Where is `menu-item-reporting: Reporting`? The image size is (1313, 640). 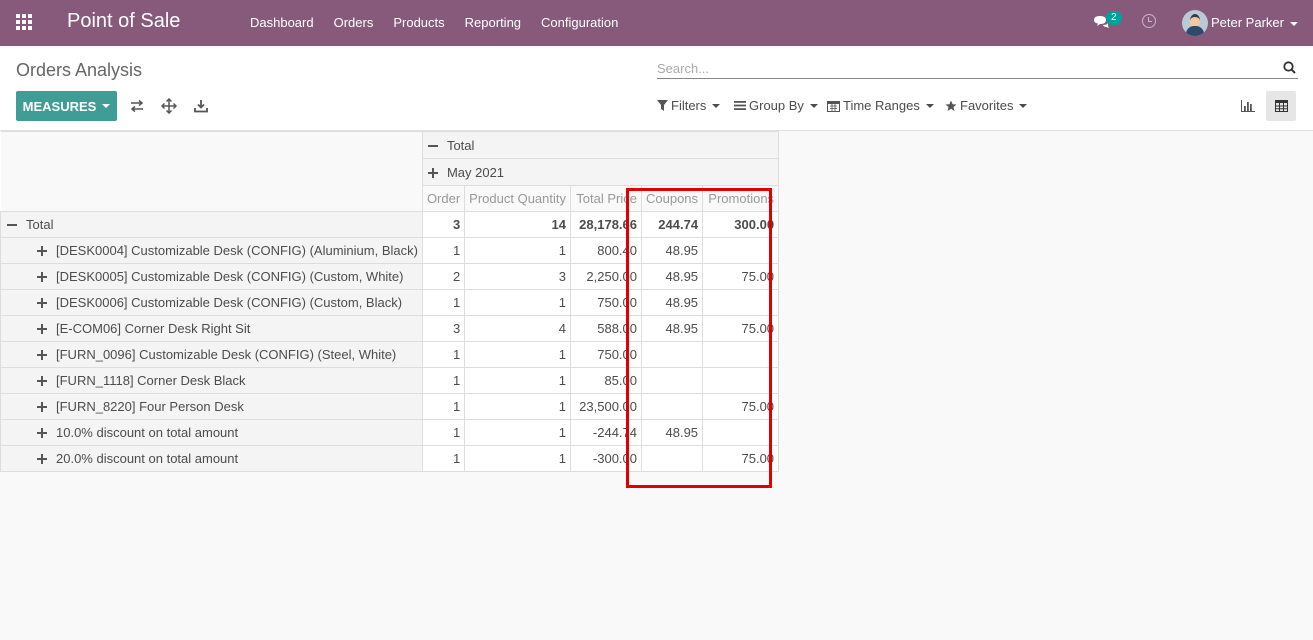 menu-item-reporting: Reporting is located at coordinates (493, 23).